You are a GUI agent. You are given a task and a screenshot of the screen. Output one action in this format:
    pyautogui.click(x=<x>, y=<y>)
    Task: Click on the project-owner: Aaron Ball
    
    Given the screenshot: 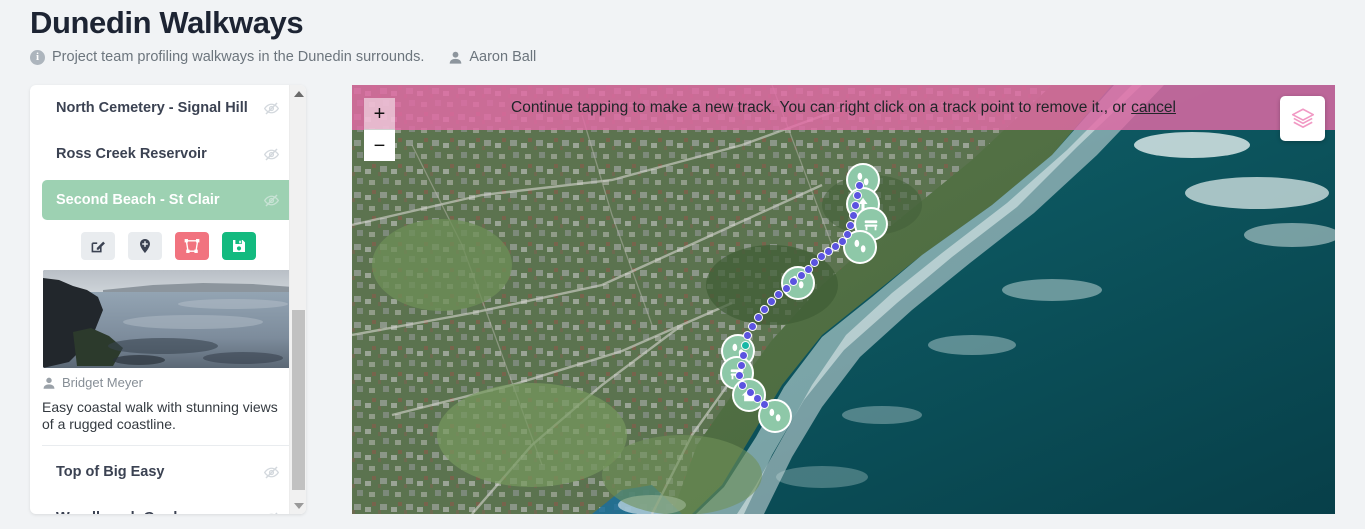 What is the action you would take?
    pyautogui.click(x=492, y=57)
    